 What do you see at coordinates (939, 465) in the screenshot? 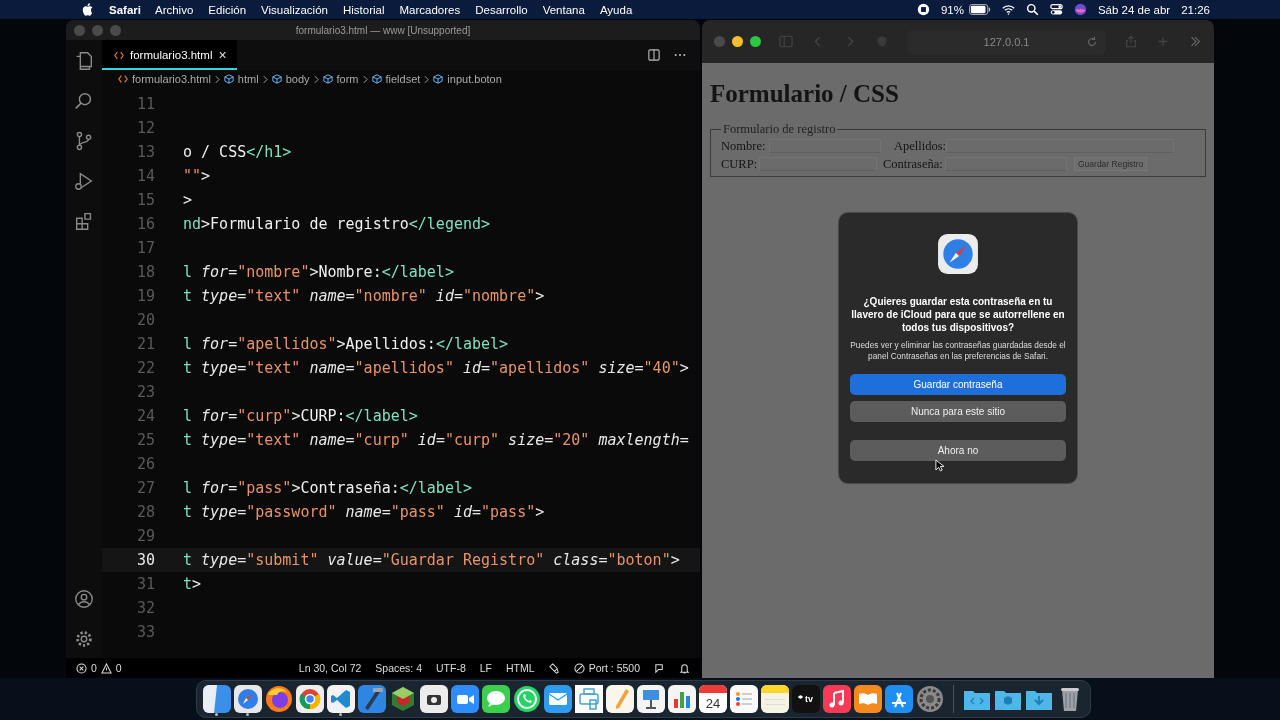
I see `pointer-cursor-icon` at bounding box center [939, 465].